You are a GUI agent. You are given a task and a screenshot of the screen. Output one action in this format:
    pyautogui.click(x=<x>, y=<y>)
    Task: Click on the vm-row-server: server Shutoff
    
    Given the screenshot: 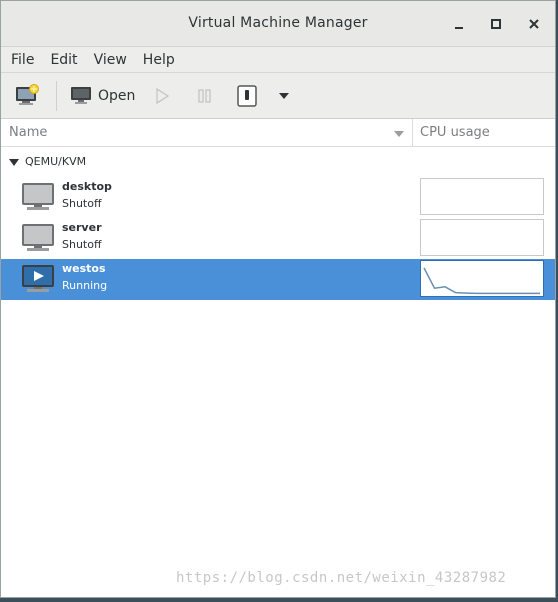 What is the action you would take?
    pyautogui.click(x=278, y=238)
    